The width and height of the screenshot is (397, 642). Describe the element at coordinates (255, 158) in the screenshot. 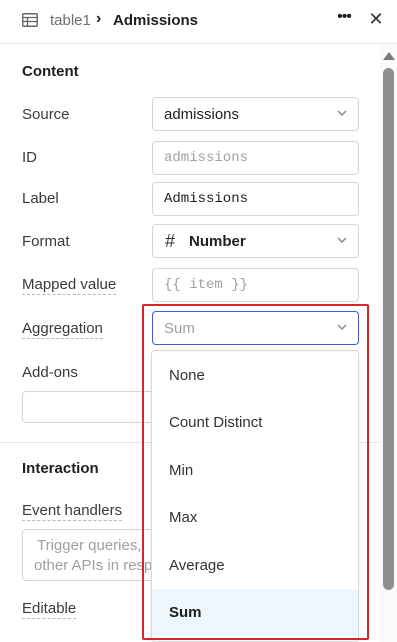

I see `id-input: admissions` at that location.